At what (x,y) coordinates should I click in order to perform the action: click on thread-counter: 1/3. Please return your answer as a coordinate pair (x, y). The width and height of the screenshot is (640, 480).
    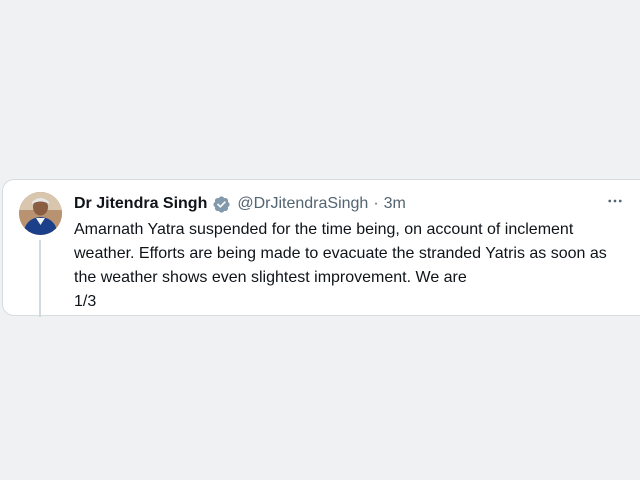
    Looking at the image, I should click on (85, 301).